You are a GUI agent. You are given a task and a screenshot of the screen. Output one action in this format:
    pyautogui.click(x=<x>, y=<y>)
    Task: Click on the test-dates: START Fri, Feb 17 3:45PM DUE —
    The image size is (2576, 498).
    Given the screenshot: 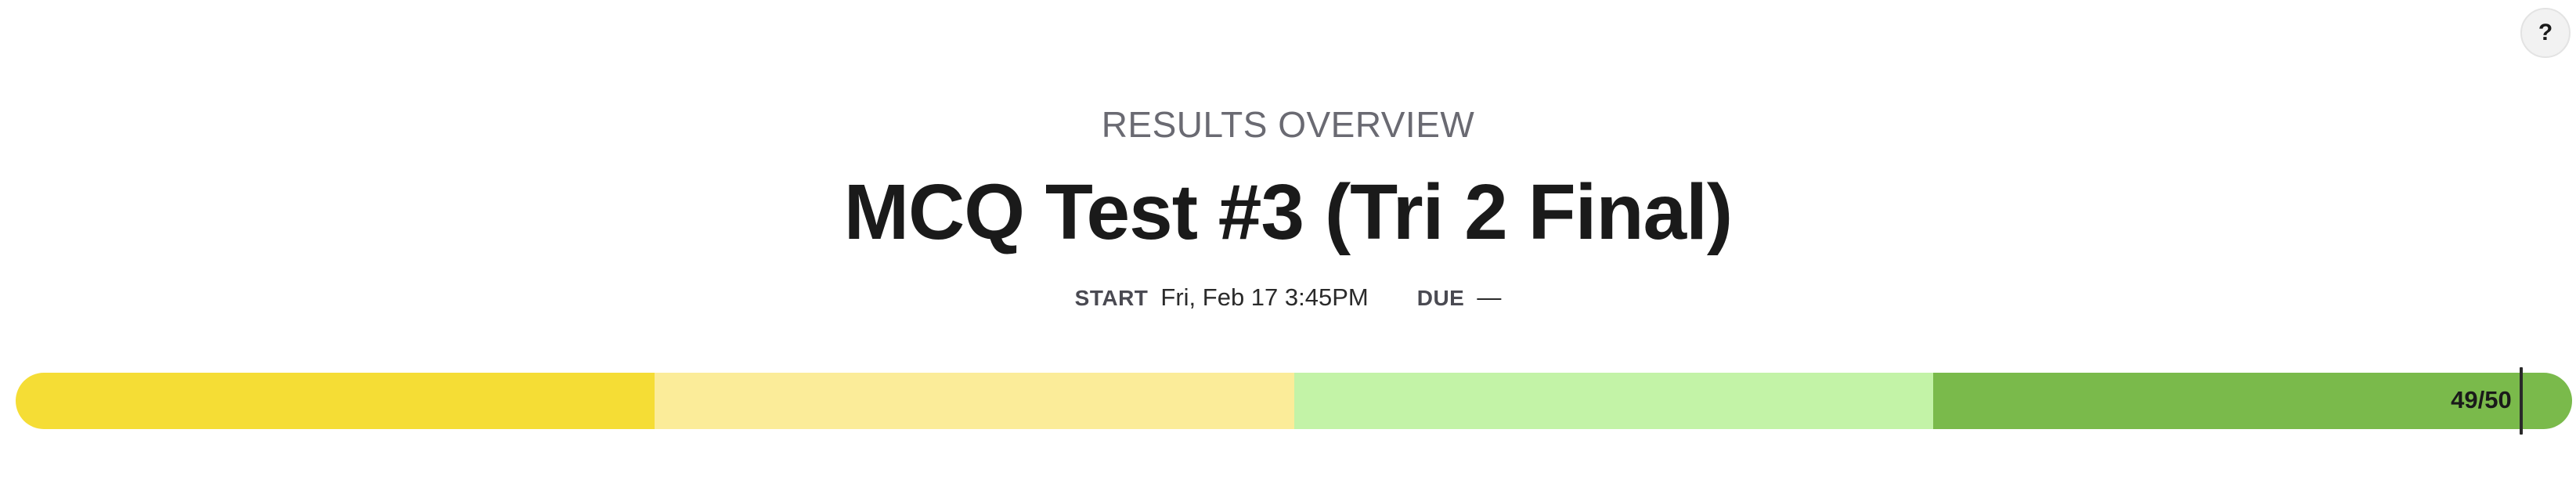 What is the action you would take?
    pyautogui.click(x=1288, y=297)
    